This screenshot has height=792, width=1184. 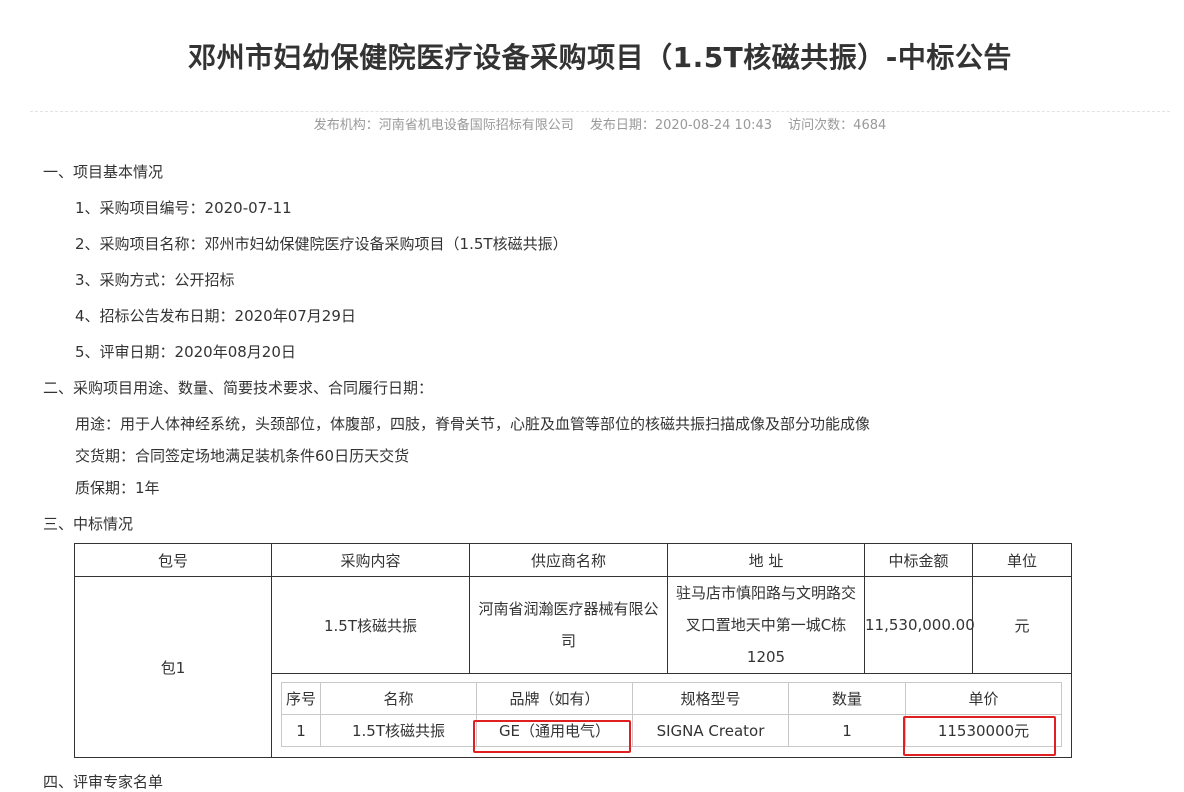 What do you see at coordinates (301, 730) in the screenshot?
I see `index-cell: 1` at bounding box center [301, 730].